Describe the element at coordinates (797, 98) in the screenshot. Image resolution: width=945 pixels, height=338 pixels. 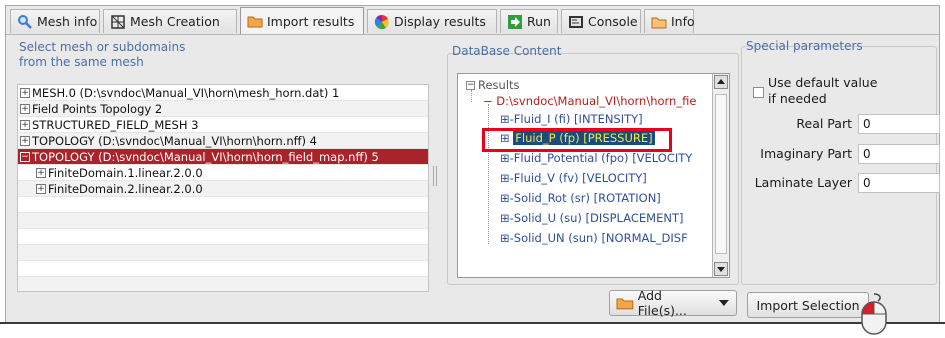
I see `label-line: if needed` at that location.